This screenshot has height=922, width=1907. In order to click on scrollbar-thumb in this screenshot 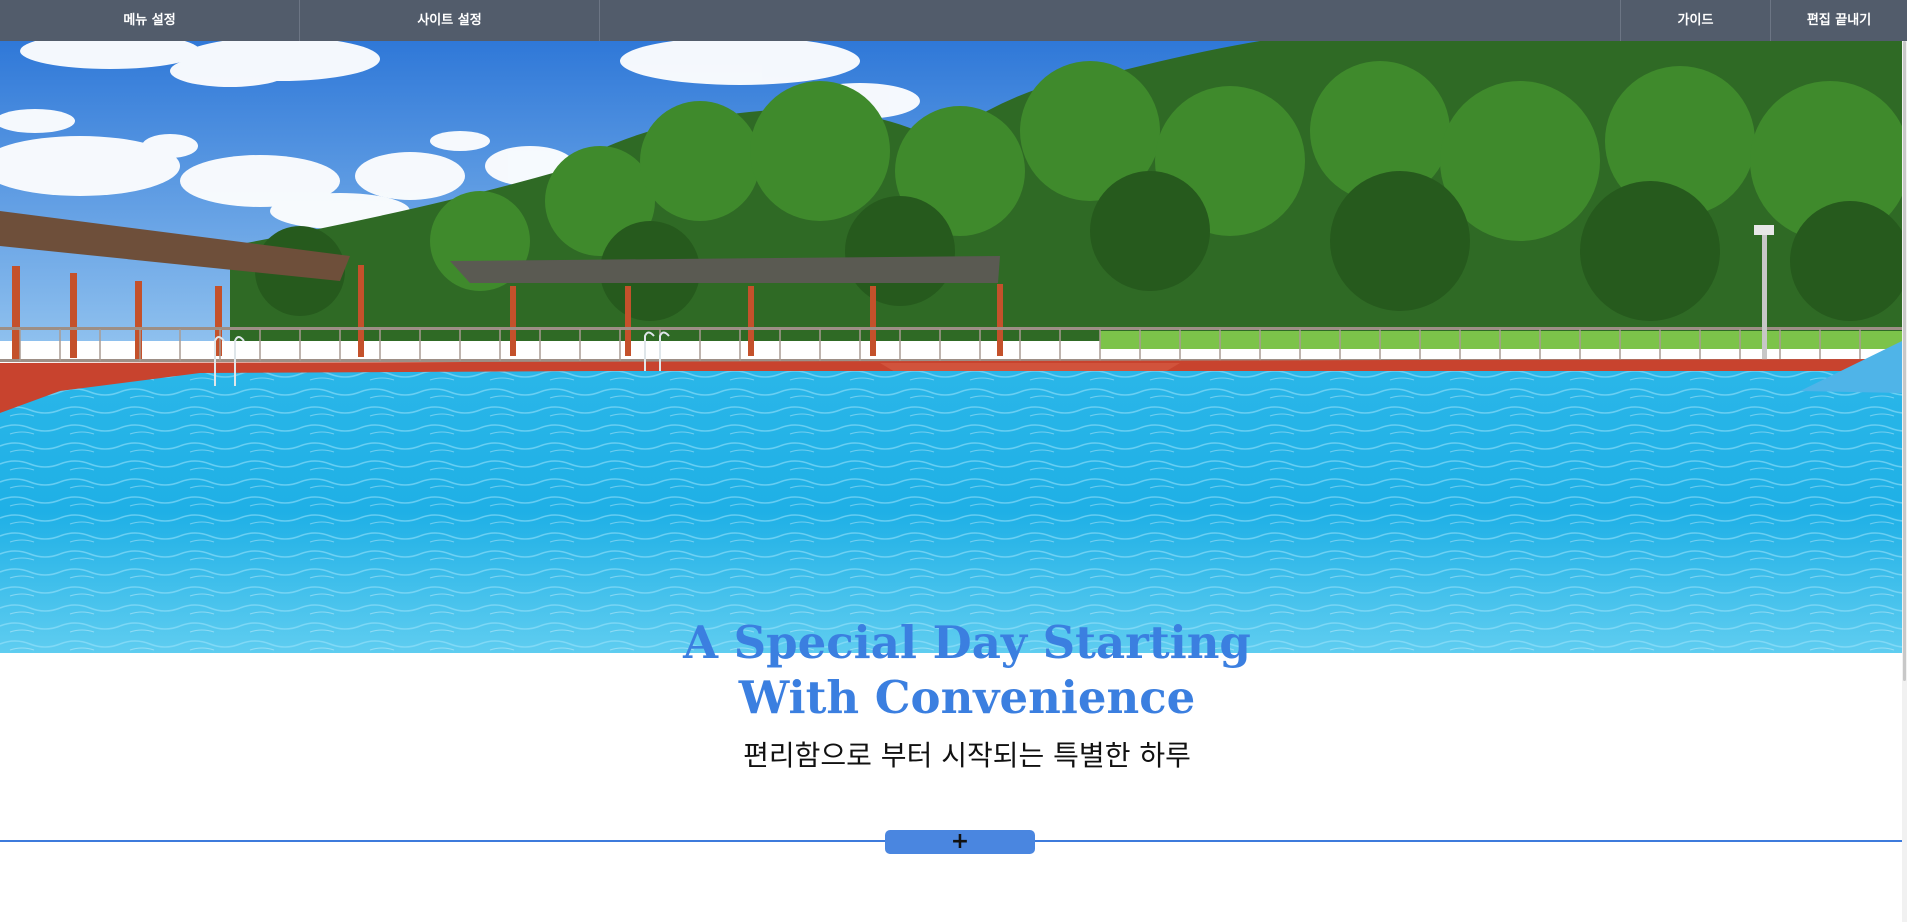, I will do `click(1904, 361)`.